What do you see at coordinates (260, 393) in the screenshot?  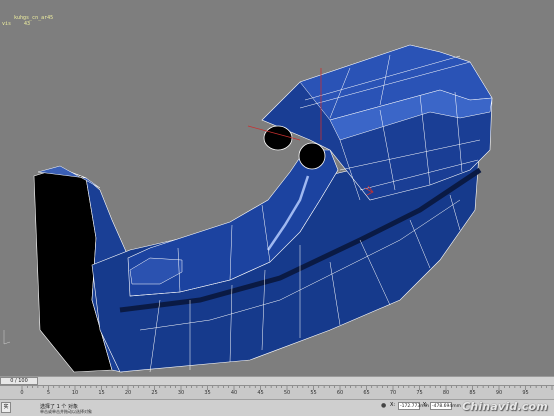 I see `track-tick-label: 45` at bounding box center [260, 393].